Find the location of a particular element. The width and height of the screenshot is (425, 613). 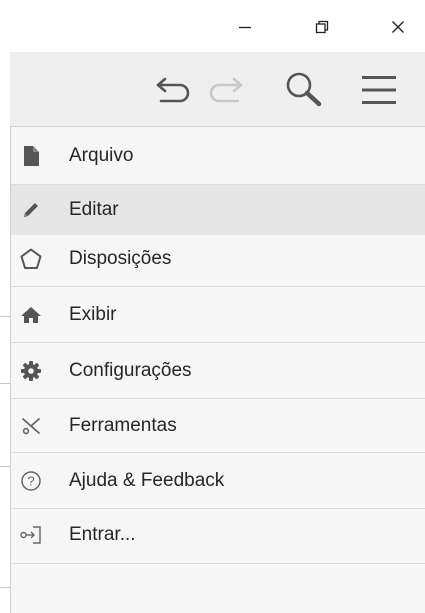

redo-icon is located at coordinates (226, 90).